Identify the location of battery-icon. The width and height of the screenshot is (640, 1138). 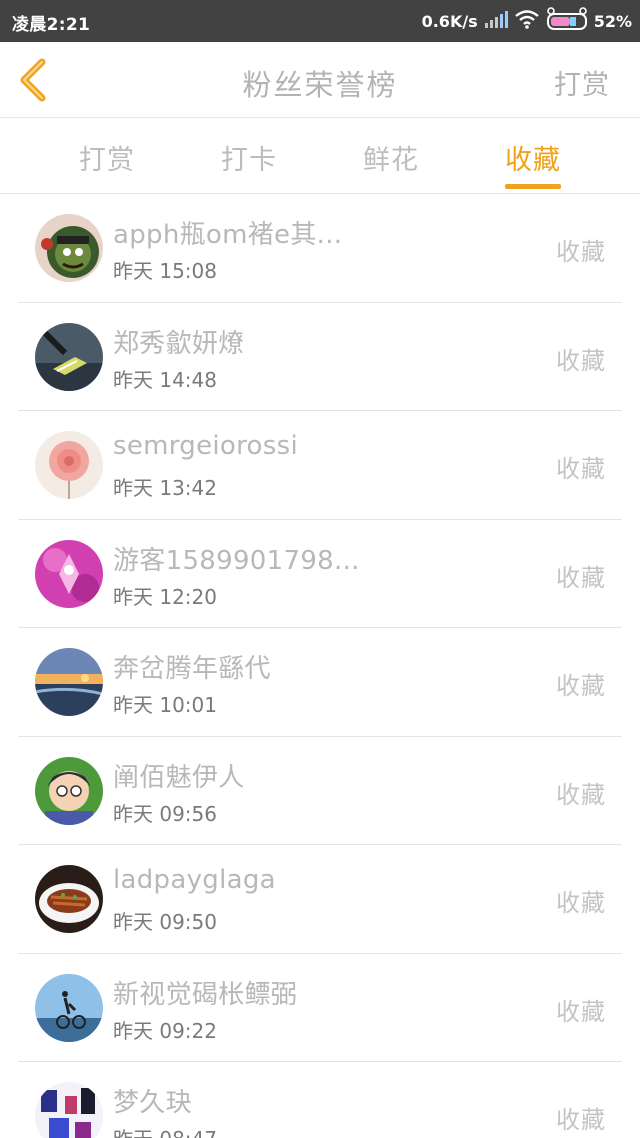
(567, 21).